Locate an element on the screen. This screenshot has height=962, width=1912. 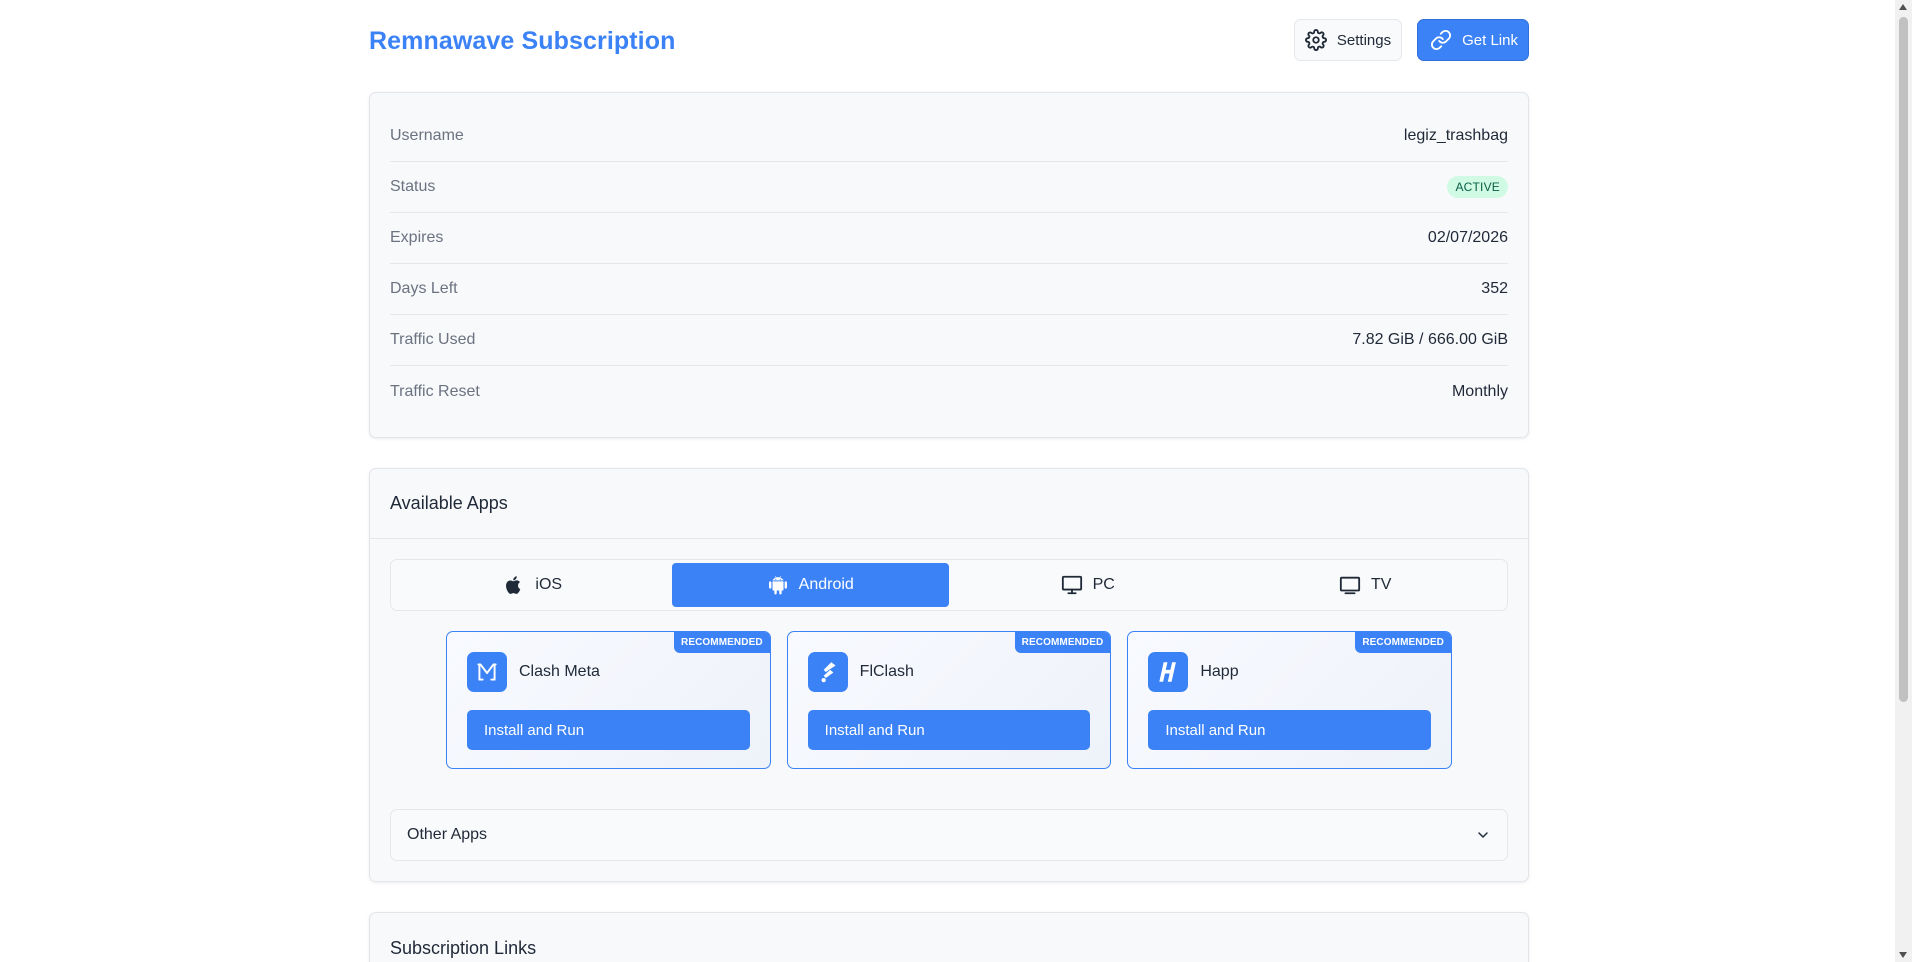
top-actions: Settings Get Link is located at coordinates (1411, 40).